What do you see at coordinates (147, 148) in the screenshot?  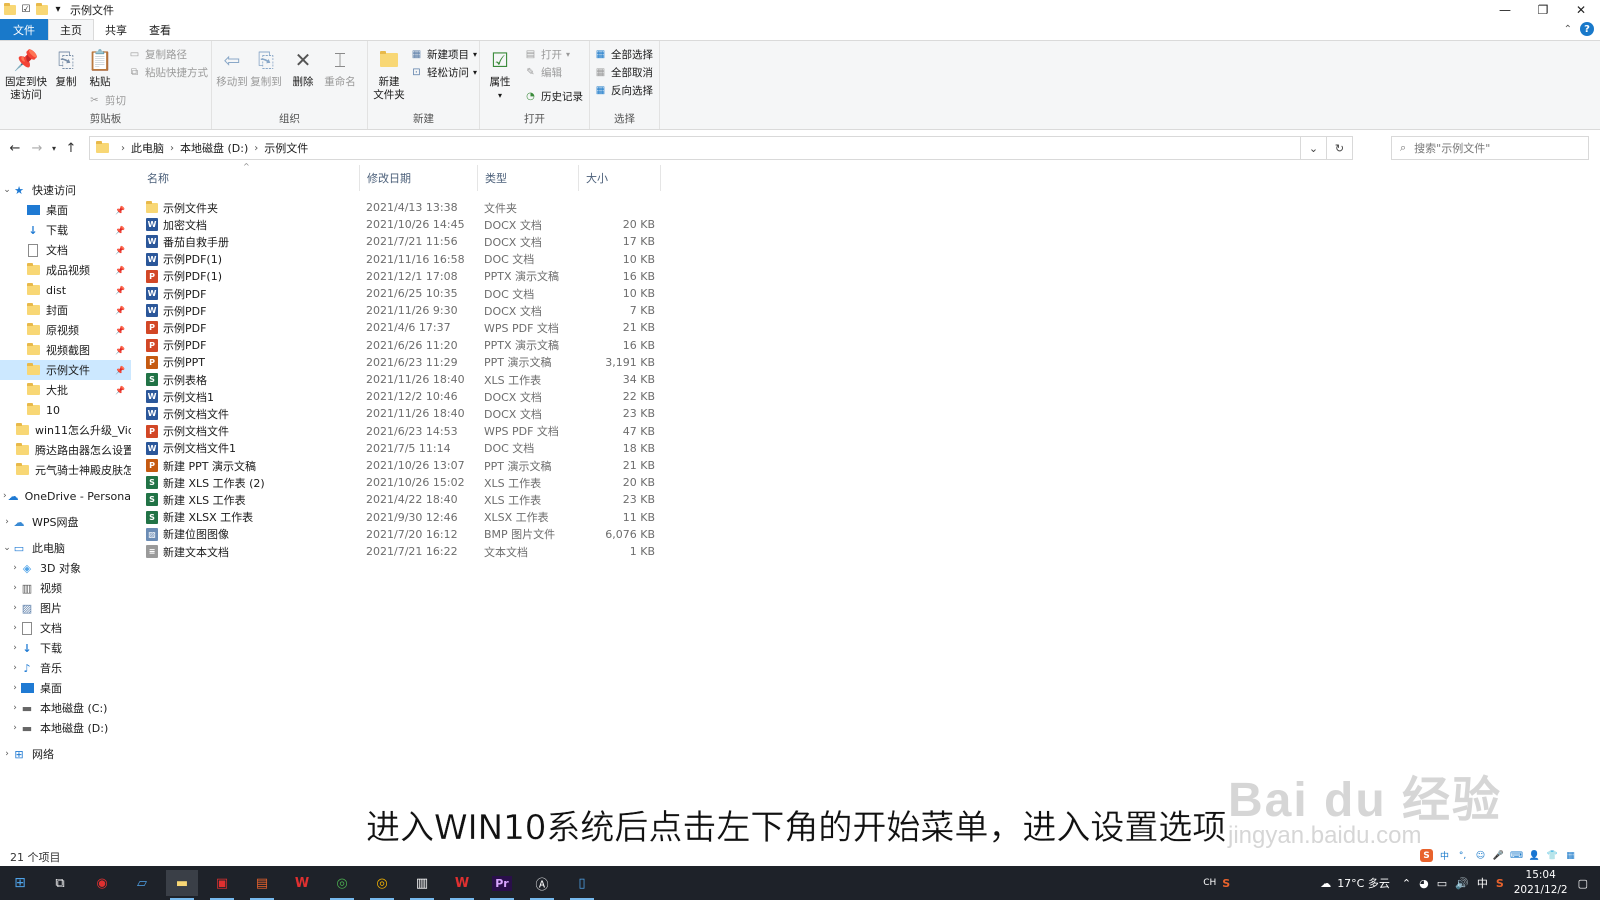 I see `breadcrumb-this-pc: 此电脑` at bounding box center [147, 148].